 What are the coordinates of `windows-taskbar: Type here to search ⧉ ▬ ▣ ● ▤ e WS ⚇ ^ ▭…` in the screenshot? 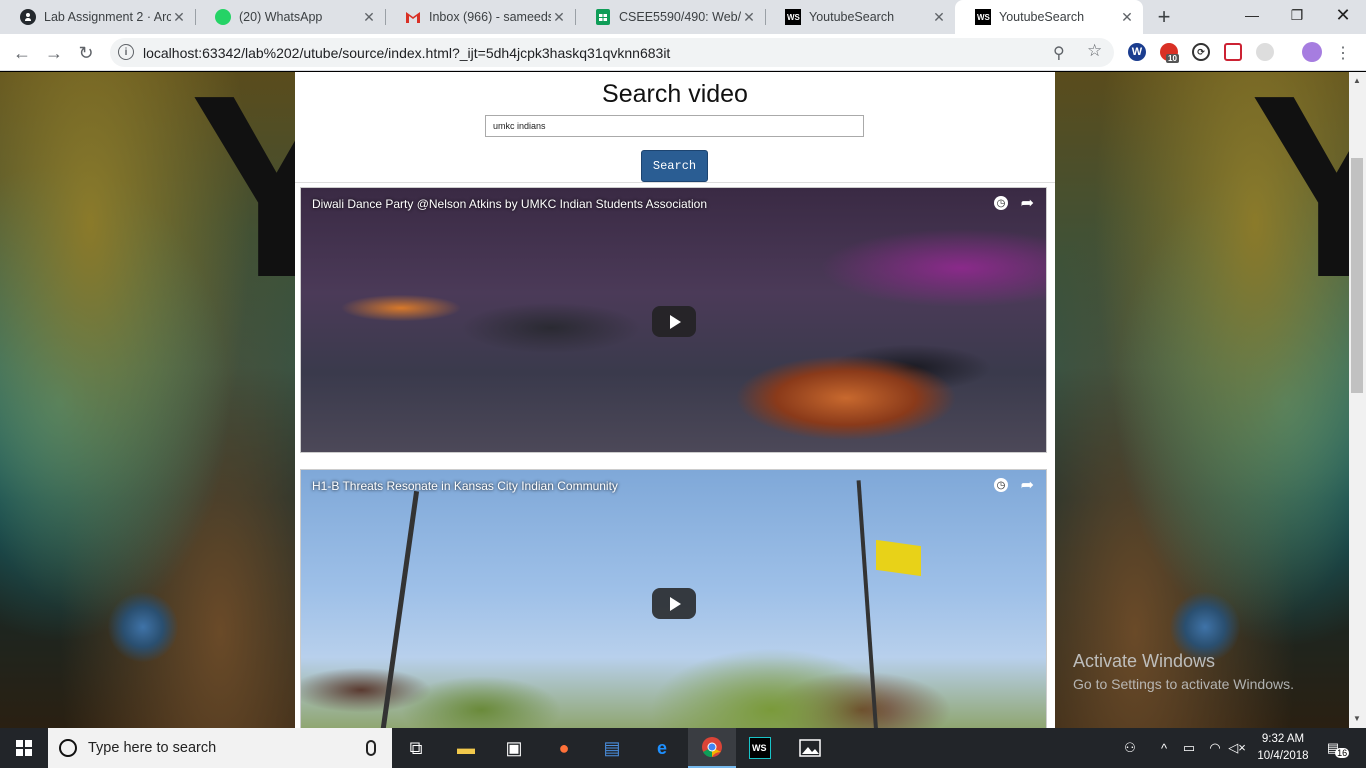 It's located at (683, 748).